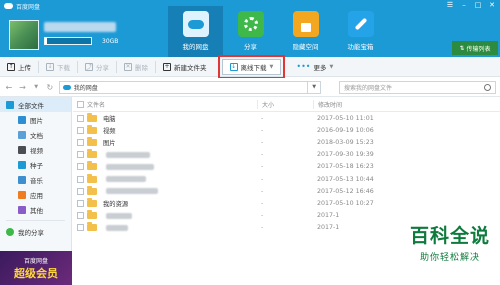 The image size is (500, 285). Describe the element at coordinates (172, 104) in the screenshot. I see `column-header-name: 文件名` at that location.